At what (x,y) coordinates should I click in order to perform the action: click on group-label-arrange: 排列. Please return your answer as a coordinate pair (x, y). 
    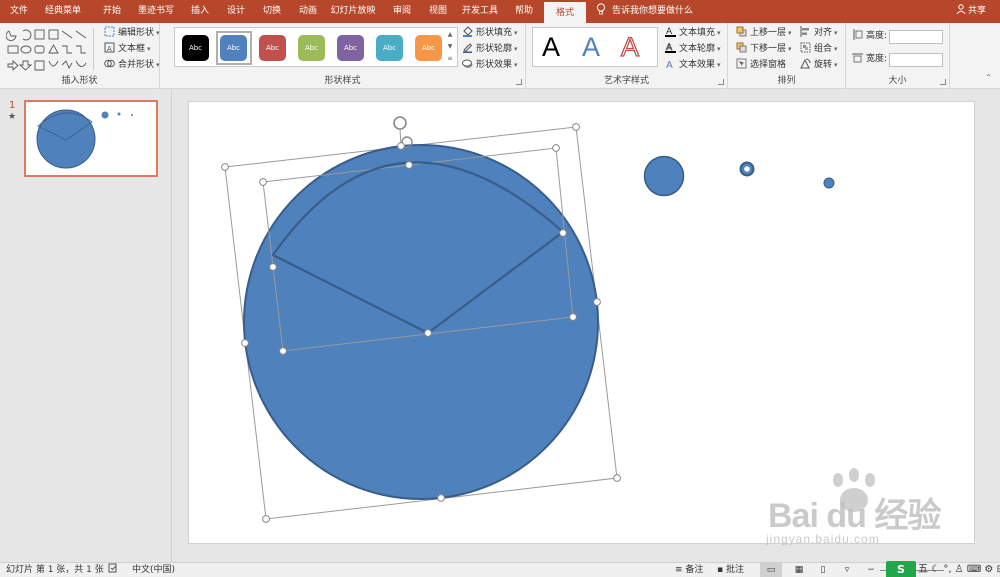
    Looking at the image, I should click on (786, 81).